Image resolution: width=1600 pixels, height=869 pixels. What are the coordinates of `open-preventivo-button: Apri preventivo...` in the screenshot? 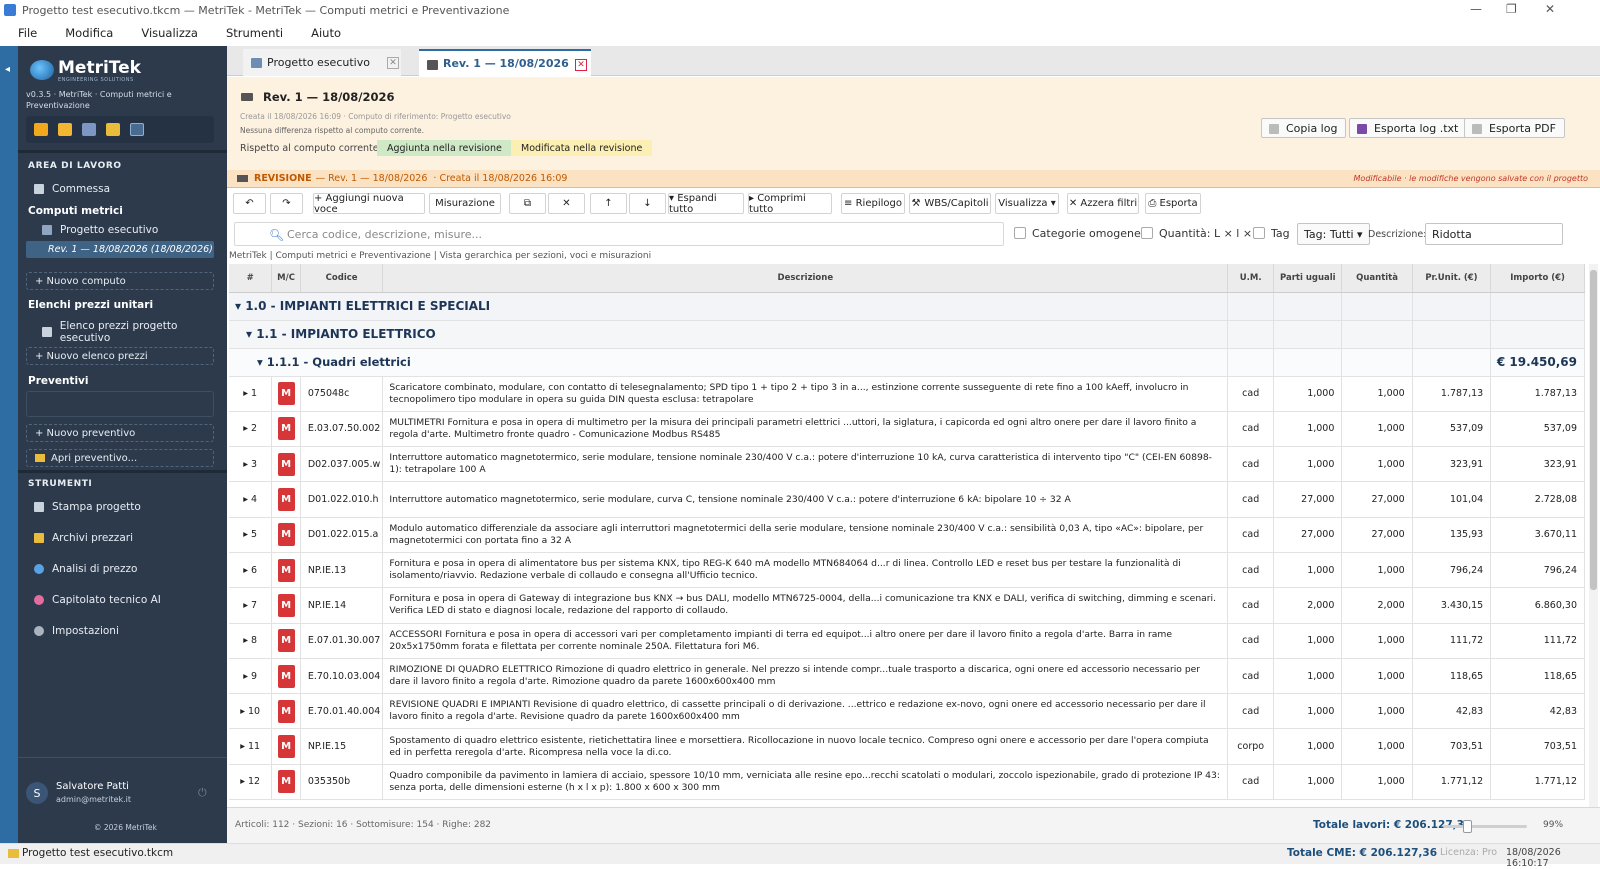 It's located at (120, 458).